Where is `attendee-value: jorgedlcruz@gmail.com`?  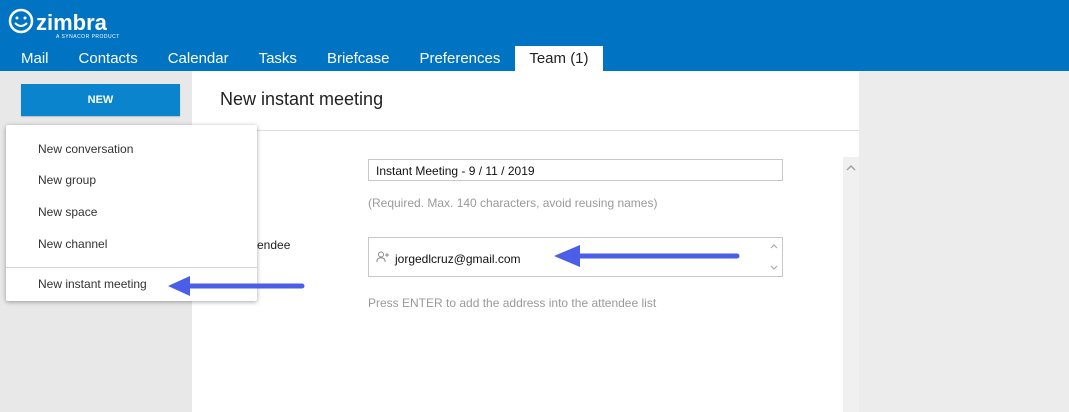 attendee-value: jorgedlcruz@gmail.com is located at coordinates (458, 259).